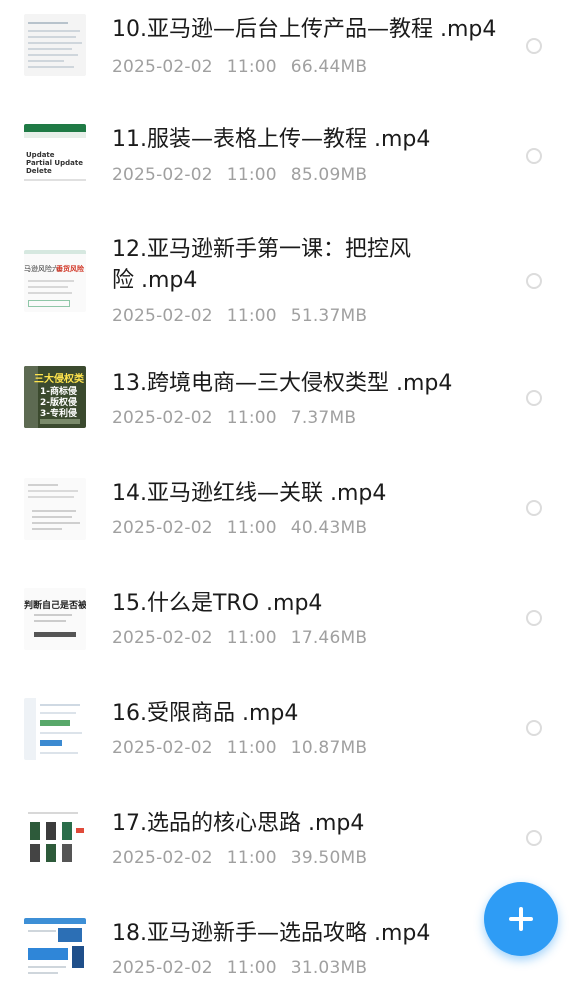 This screenshot has height=992, width=580. I want to click on file-meta: 2025-02-02 11:00 39.50MB, so click(246, 858).